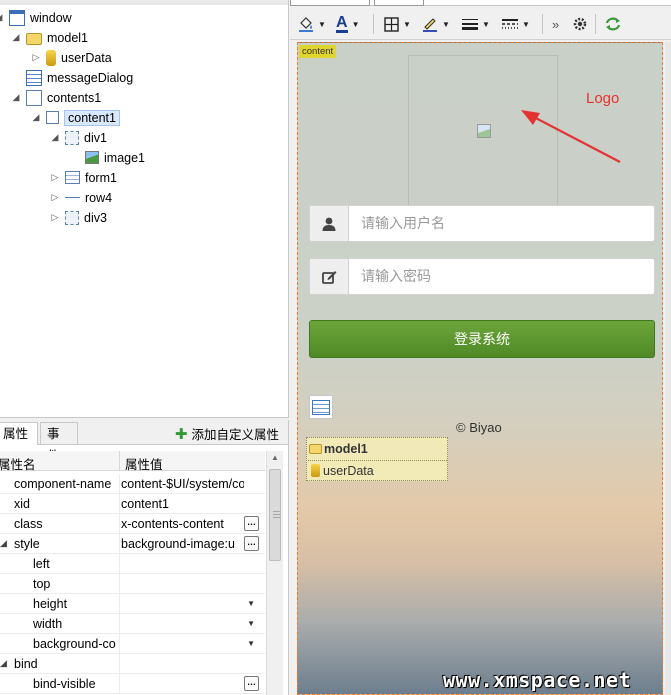 This screenshot has height=695, width=671. What do you see at coordinates (516, 24) in the screenshot?
I see `line-style-button: ▼` at bounding box center [516, 24].